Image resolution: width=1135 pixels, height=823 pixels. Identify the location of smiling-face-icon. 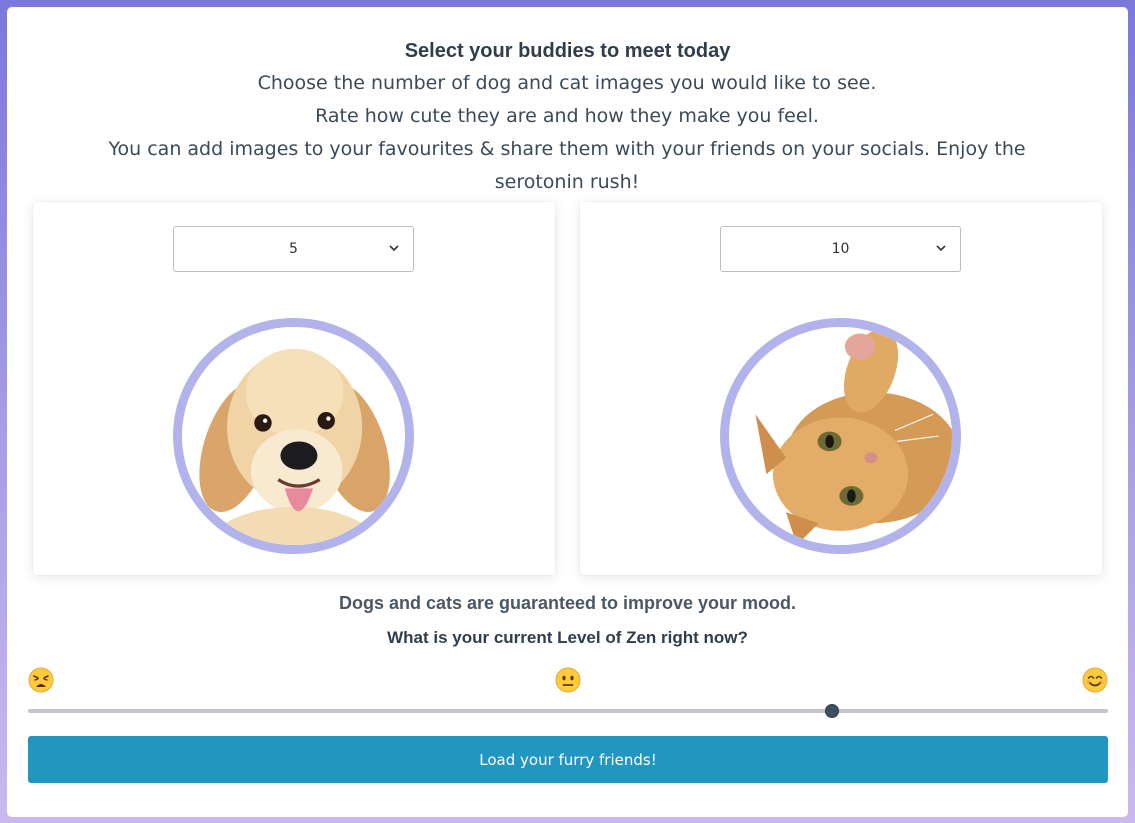
(1095, 680).